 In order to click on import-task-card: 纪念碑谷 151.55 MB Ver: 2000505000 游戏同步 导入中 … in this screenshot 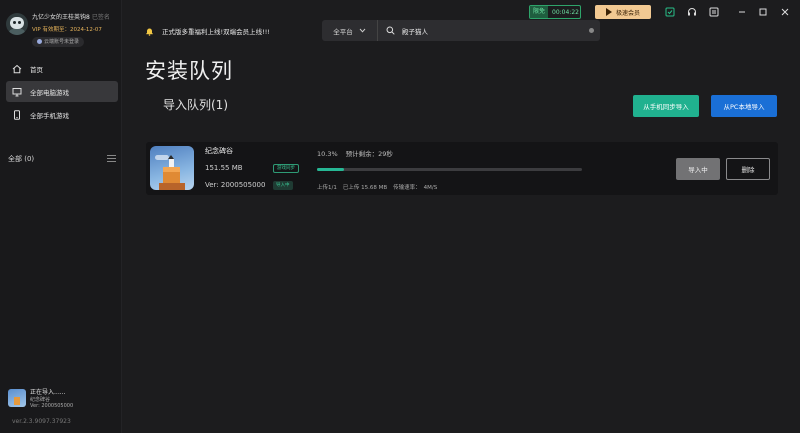, I will do `click(462, 168)`.